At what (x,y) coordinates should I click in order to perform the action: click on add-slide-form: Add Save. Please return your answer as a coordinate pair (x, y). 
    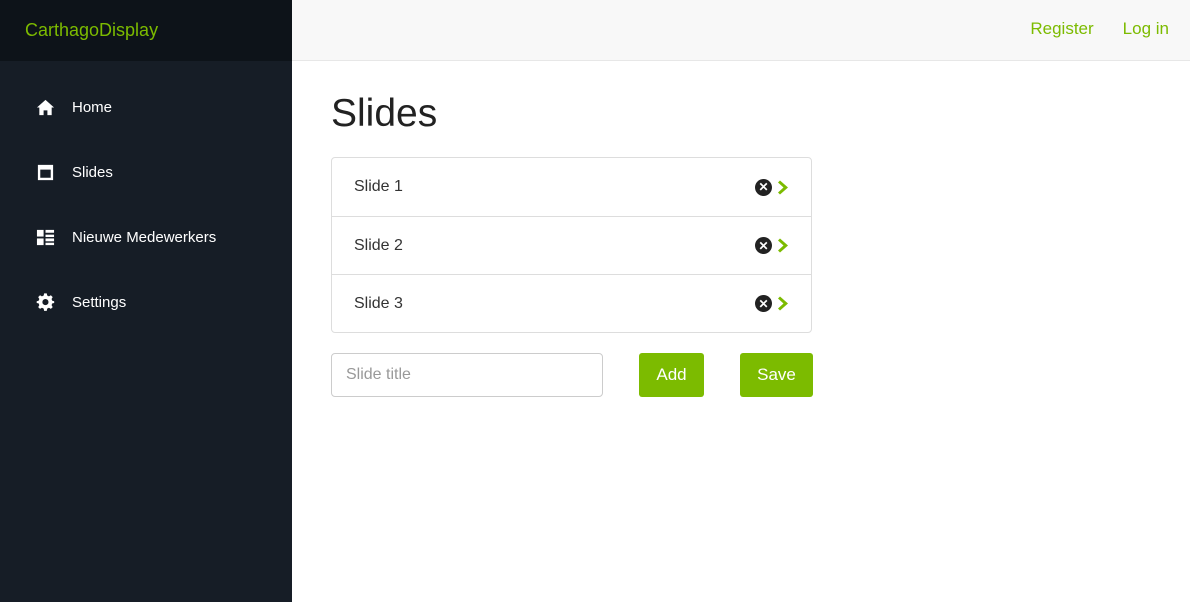
    Looking at the image, I should click on (572, 375).